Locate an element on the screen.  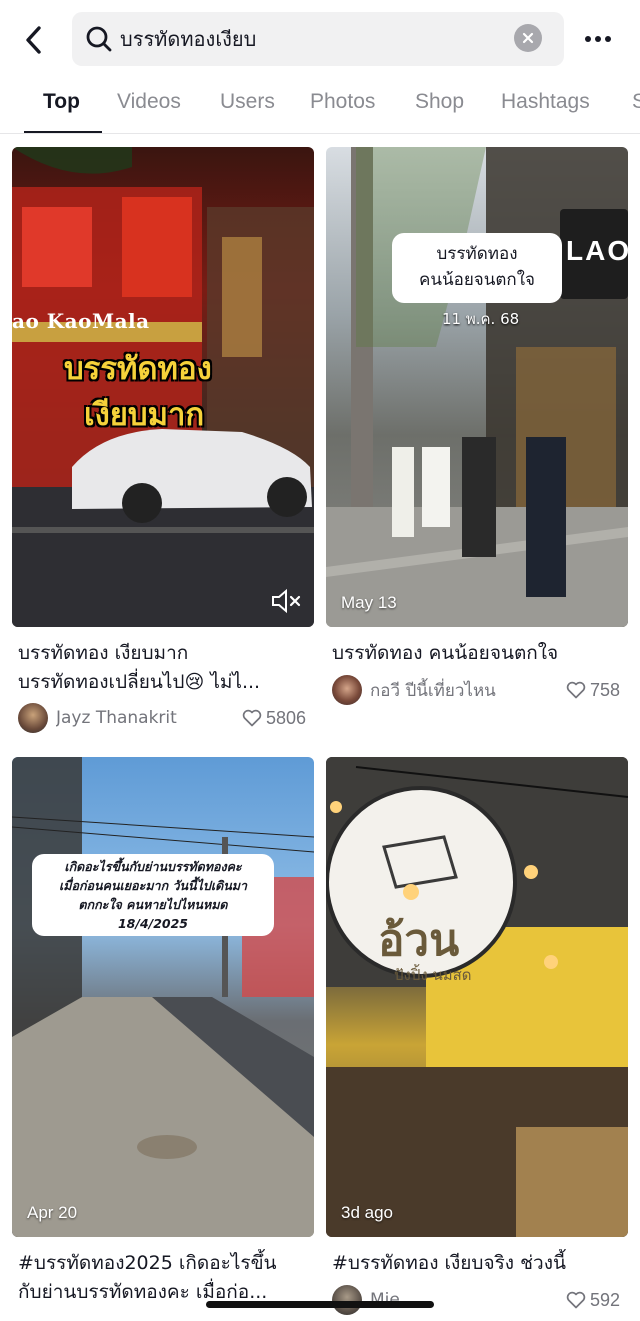
caption-subtext: 11 พ.ค. 68 is located at coordinates (481, 319).